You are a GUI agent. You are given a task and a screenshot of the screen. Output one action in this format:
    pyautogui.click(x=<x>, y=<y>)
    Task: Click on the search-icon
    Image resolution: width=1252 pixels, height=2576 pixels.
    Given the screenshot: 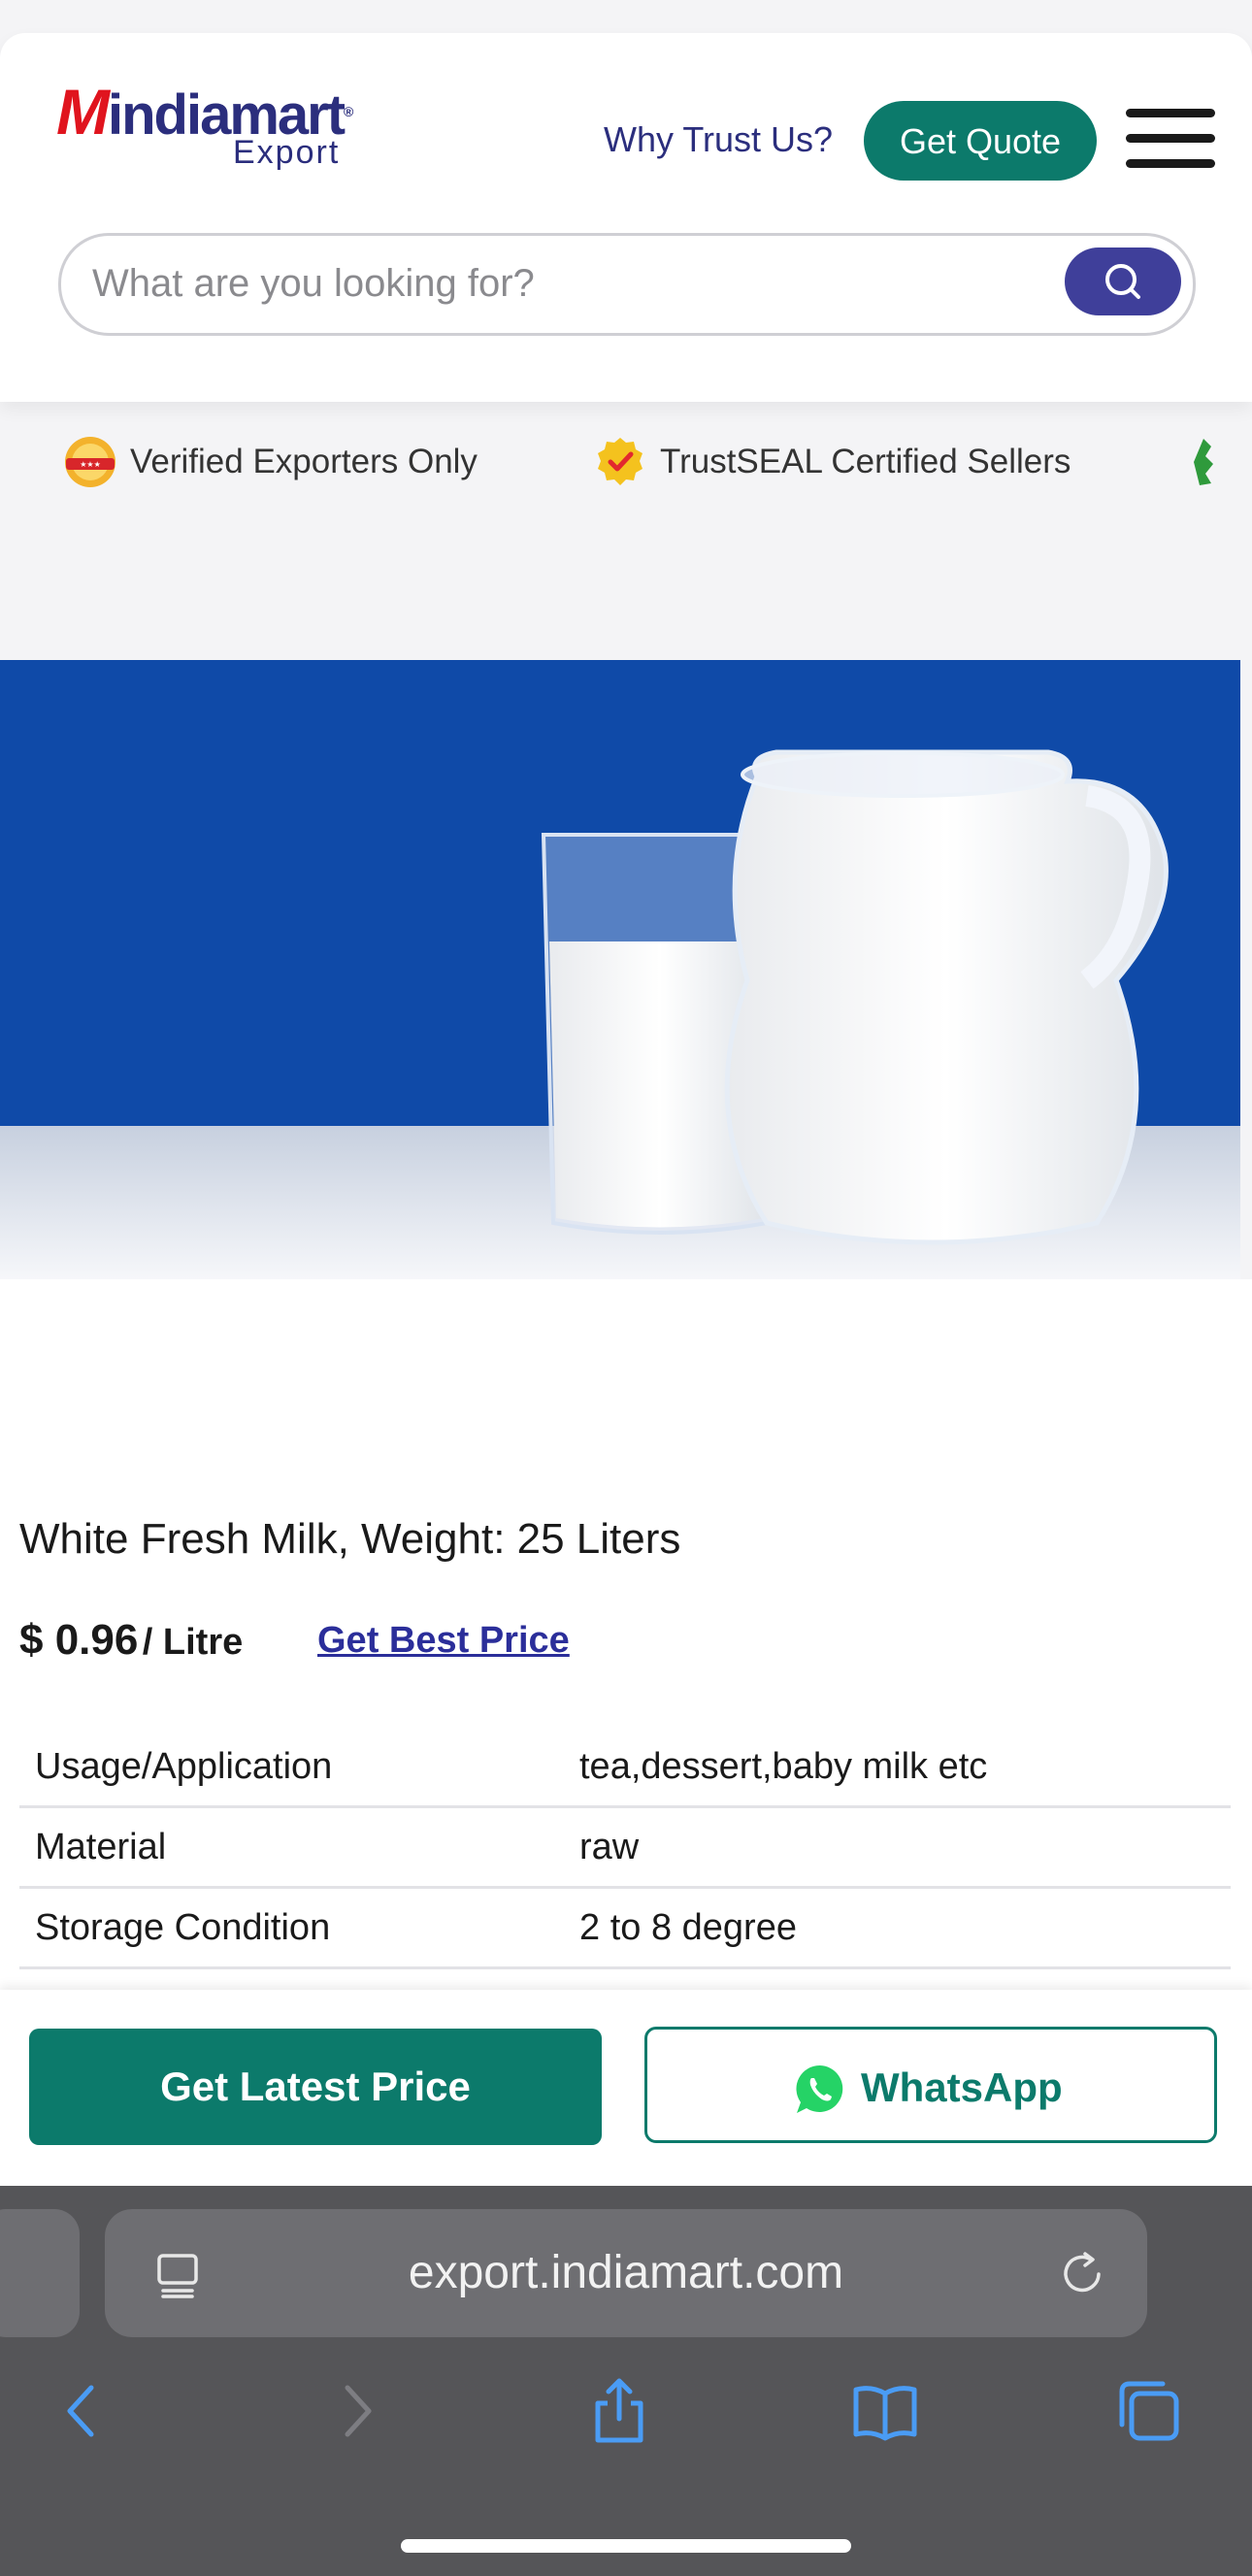 What is the action you would take?
    pyautogui.click(x=1122, y=281)
    